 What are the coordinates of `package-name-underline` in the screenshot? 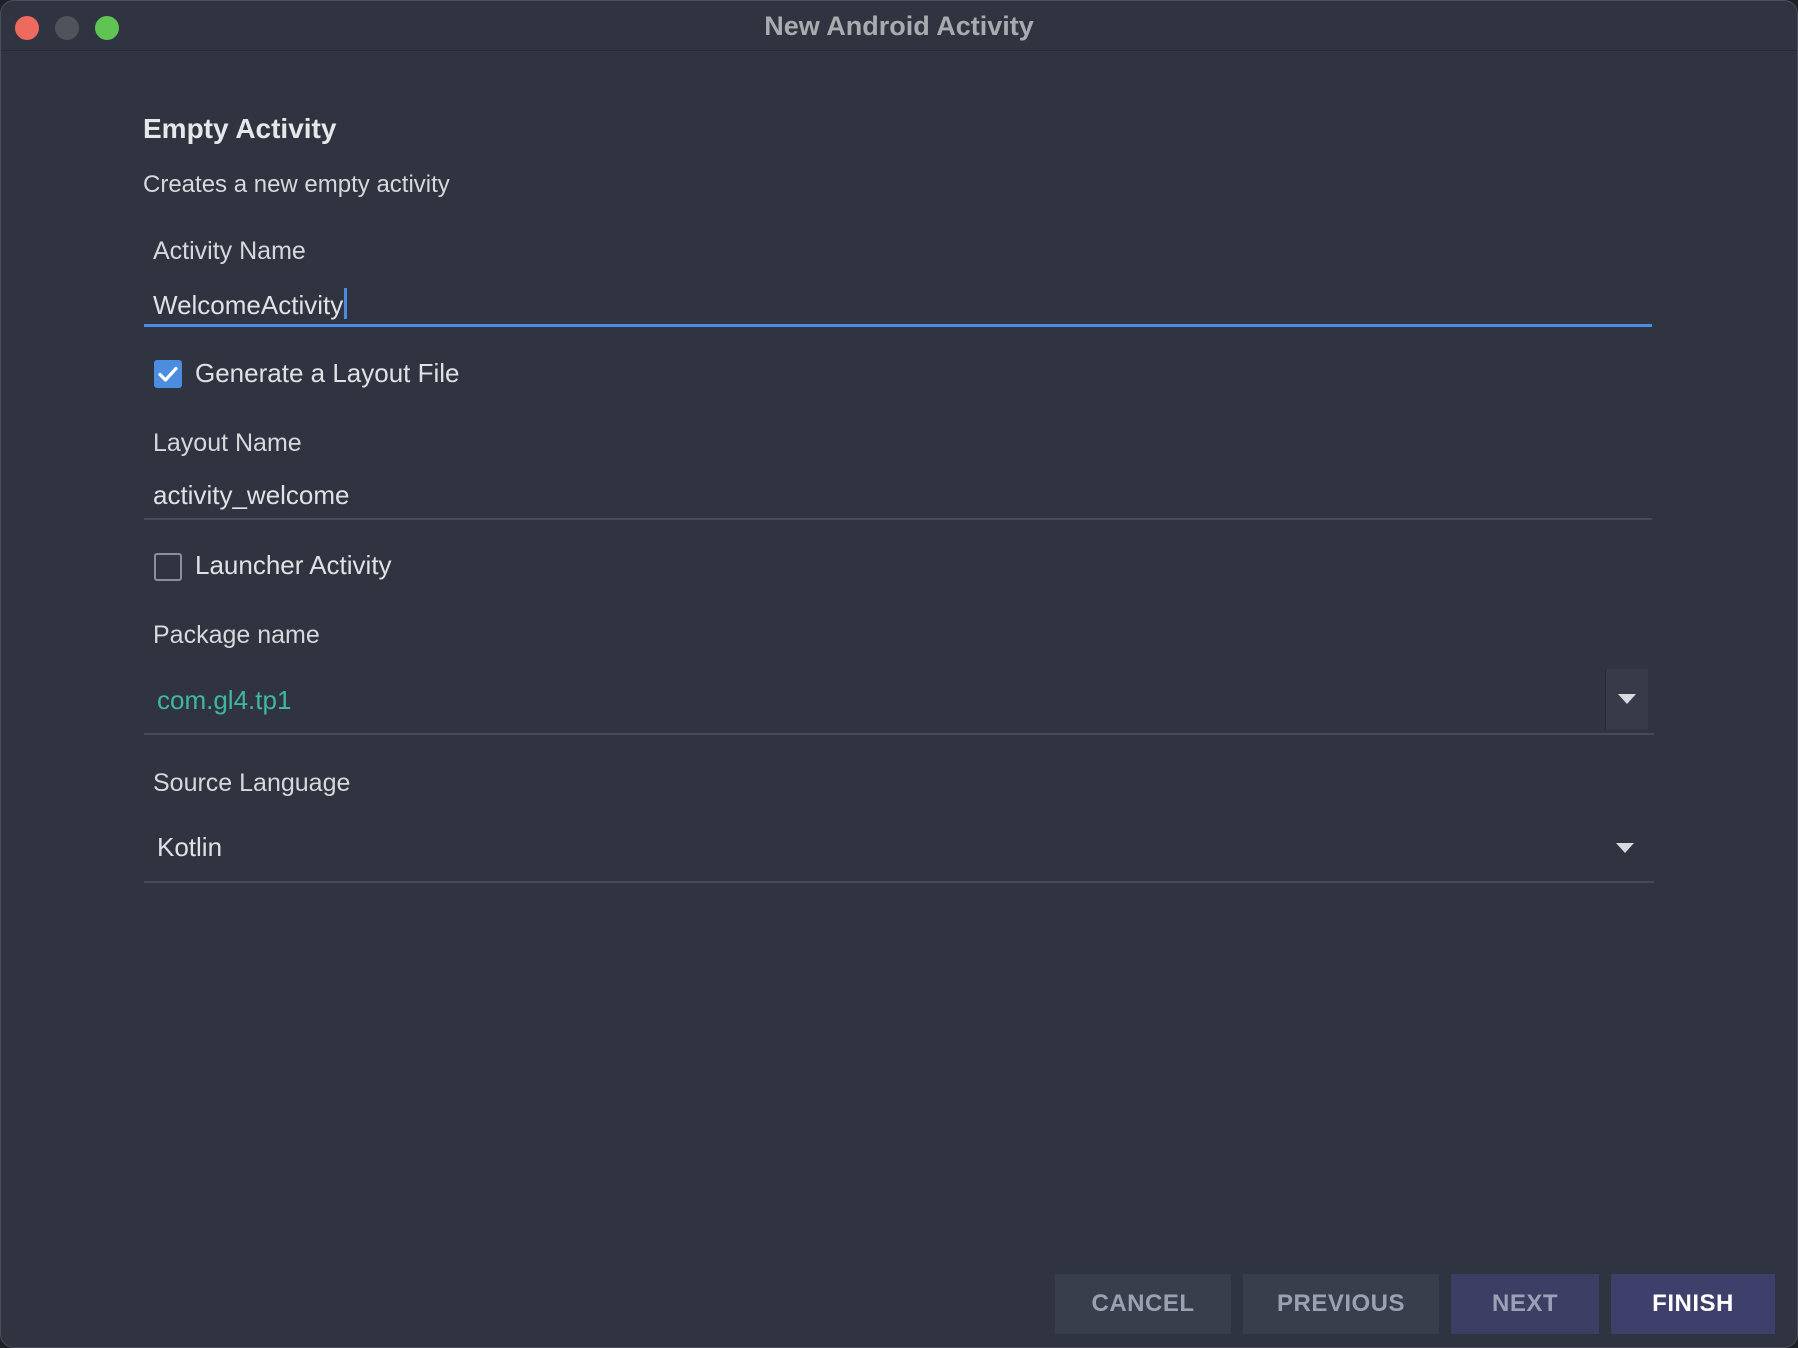 It's located at (899, 734).